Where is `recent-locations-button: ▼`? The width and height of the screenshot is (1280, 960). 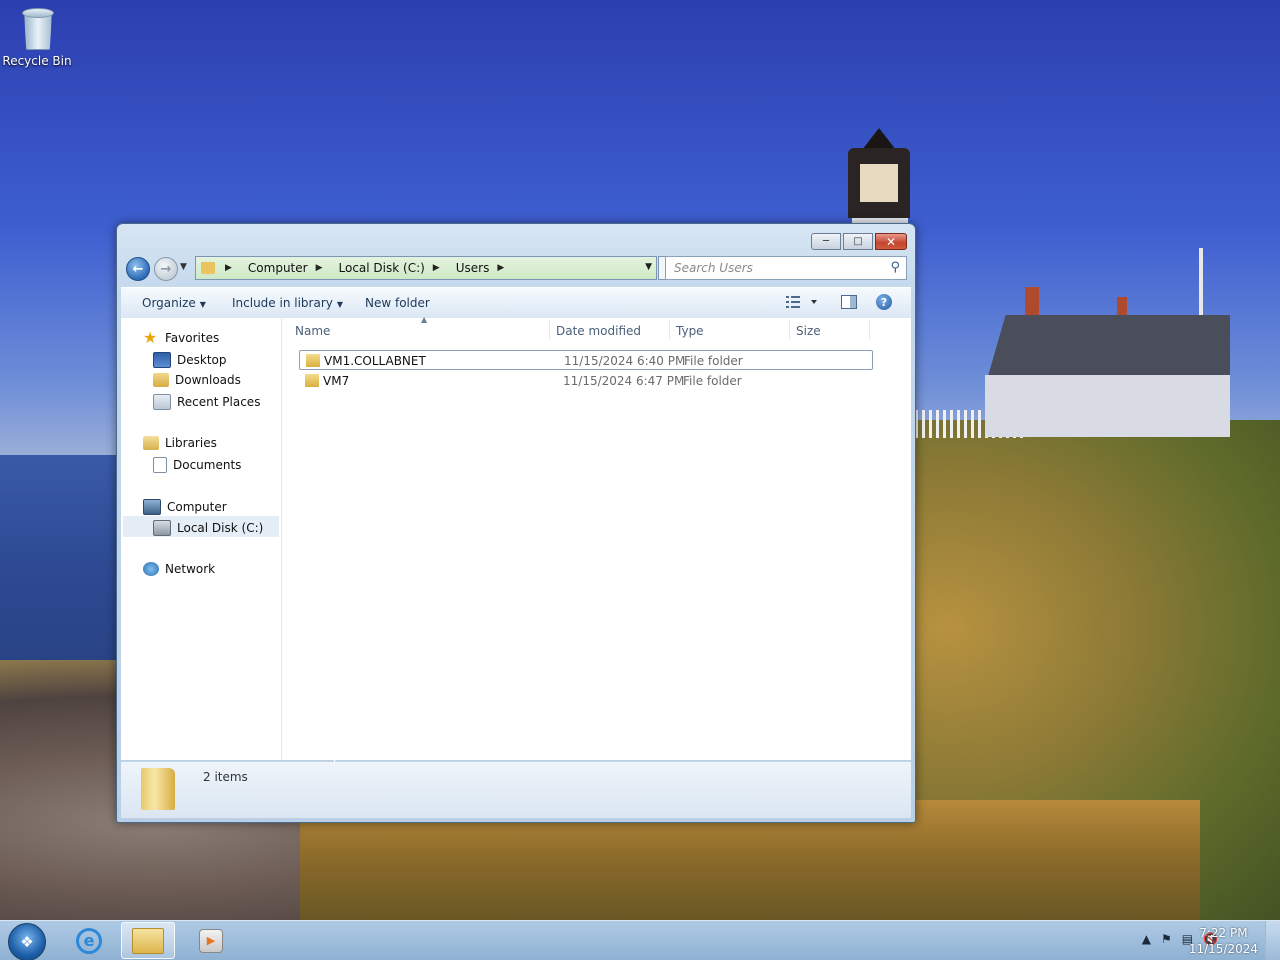
recent-locations-button: ▼ is located at coordinates (183, 267).